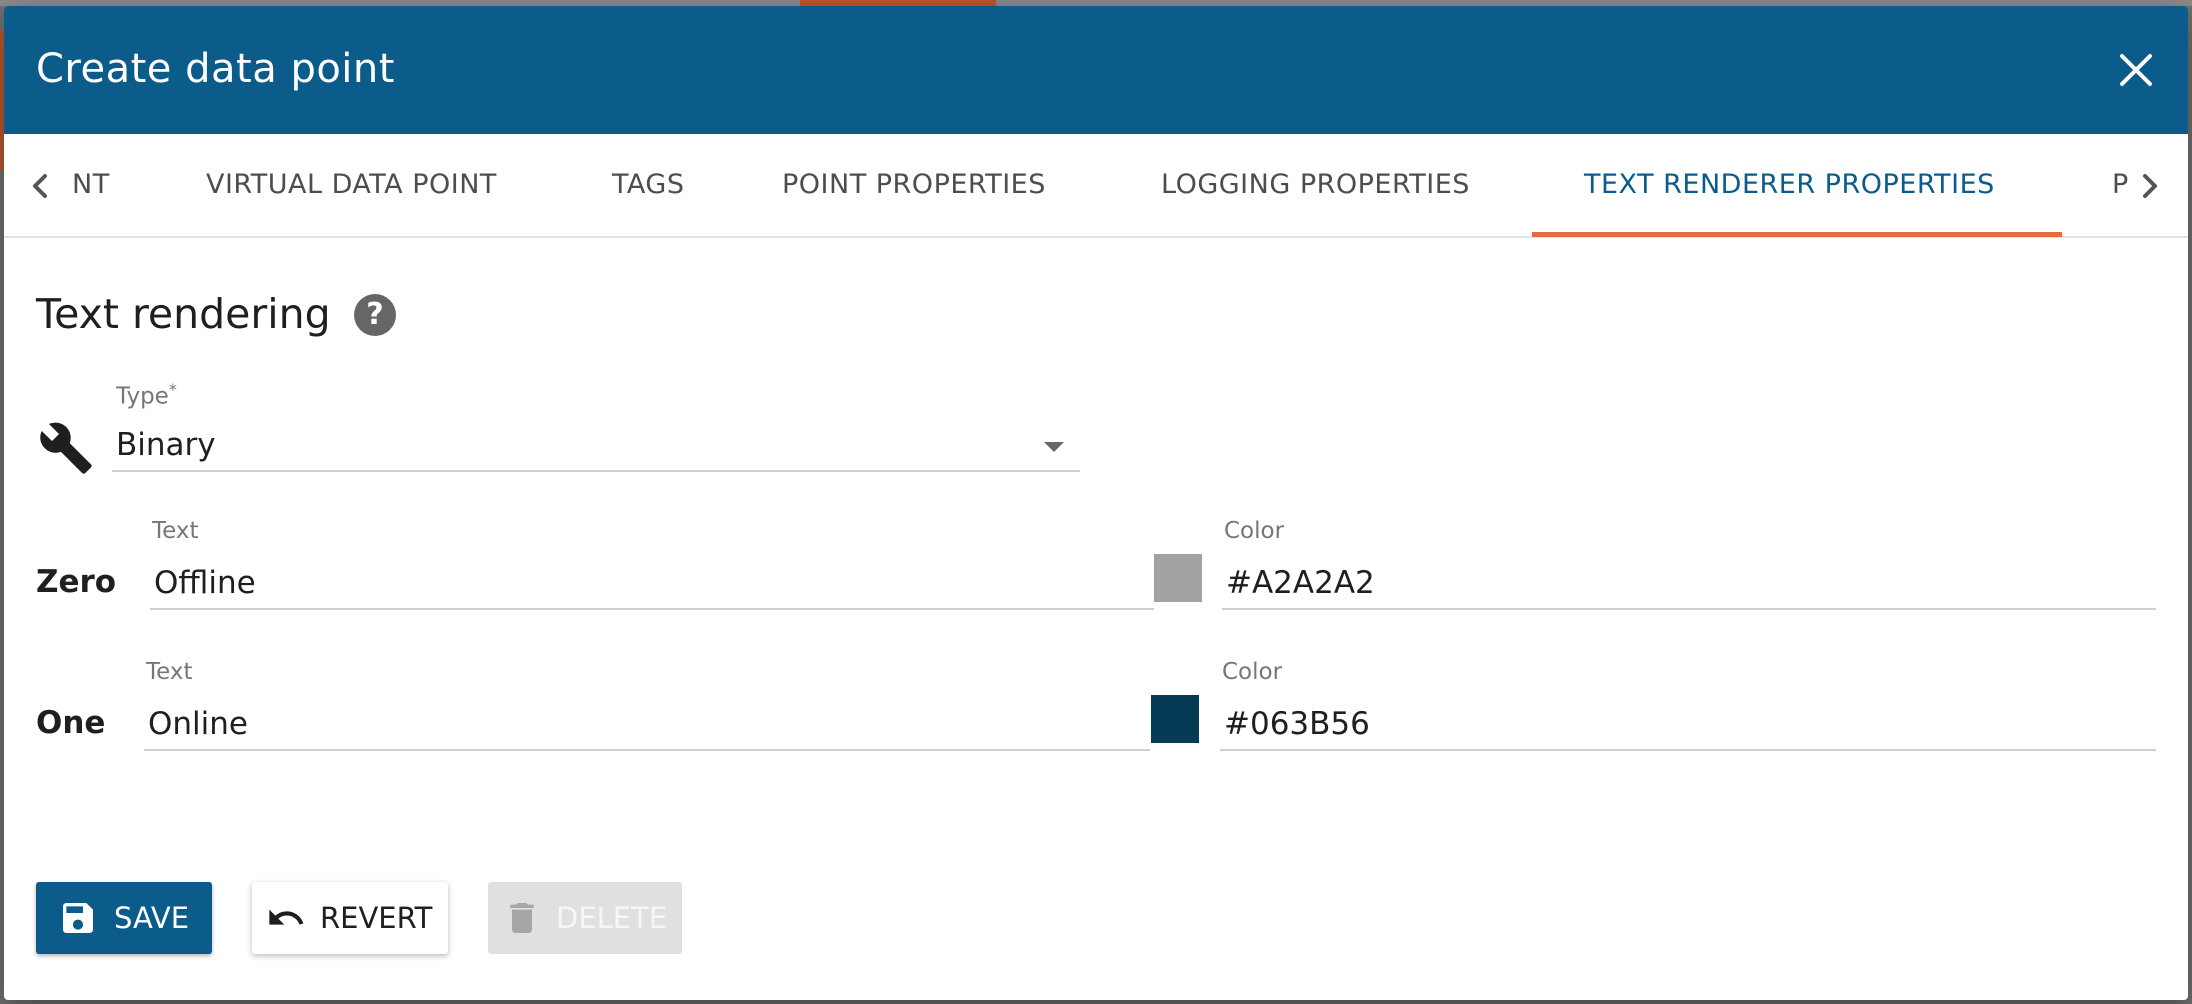 The height and width of the screenshot is (1004, 2192). What do you see at coordinates (648, 185) in the screenshot?
I see `tab-tags: TAGS` at bounding box center [648, 185].